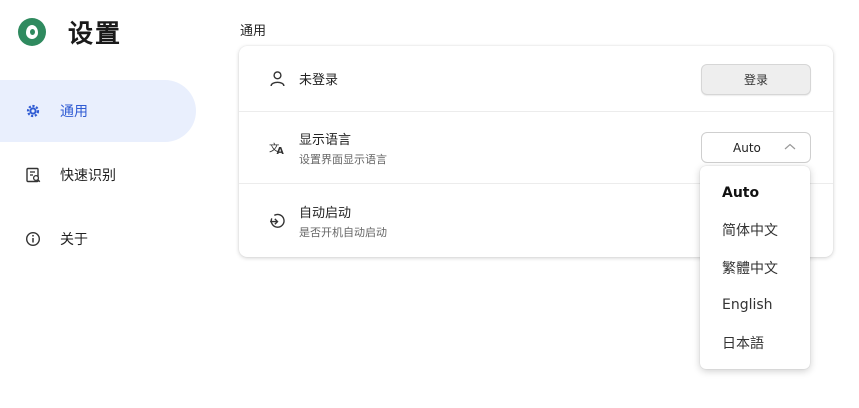  I want to click on autostart-title: 自动启动, so click(325, 213).